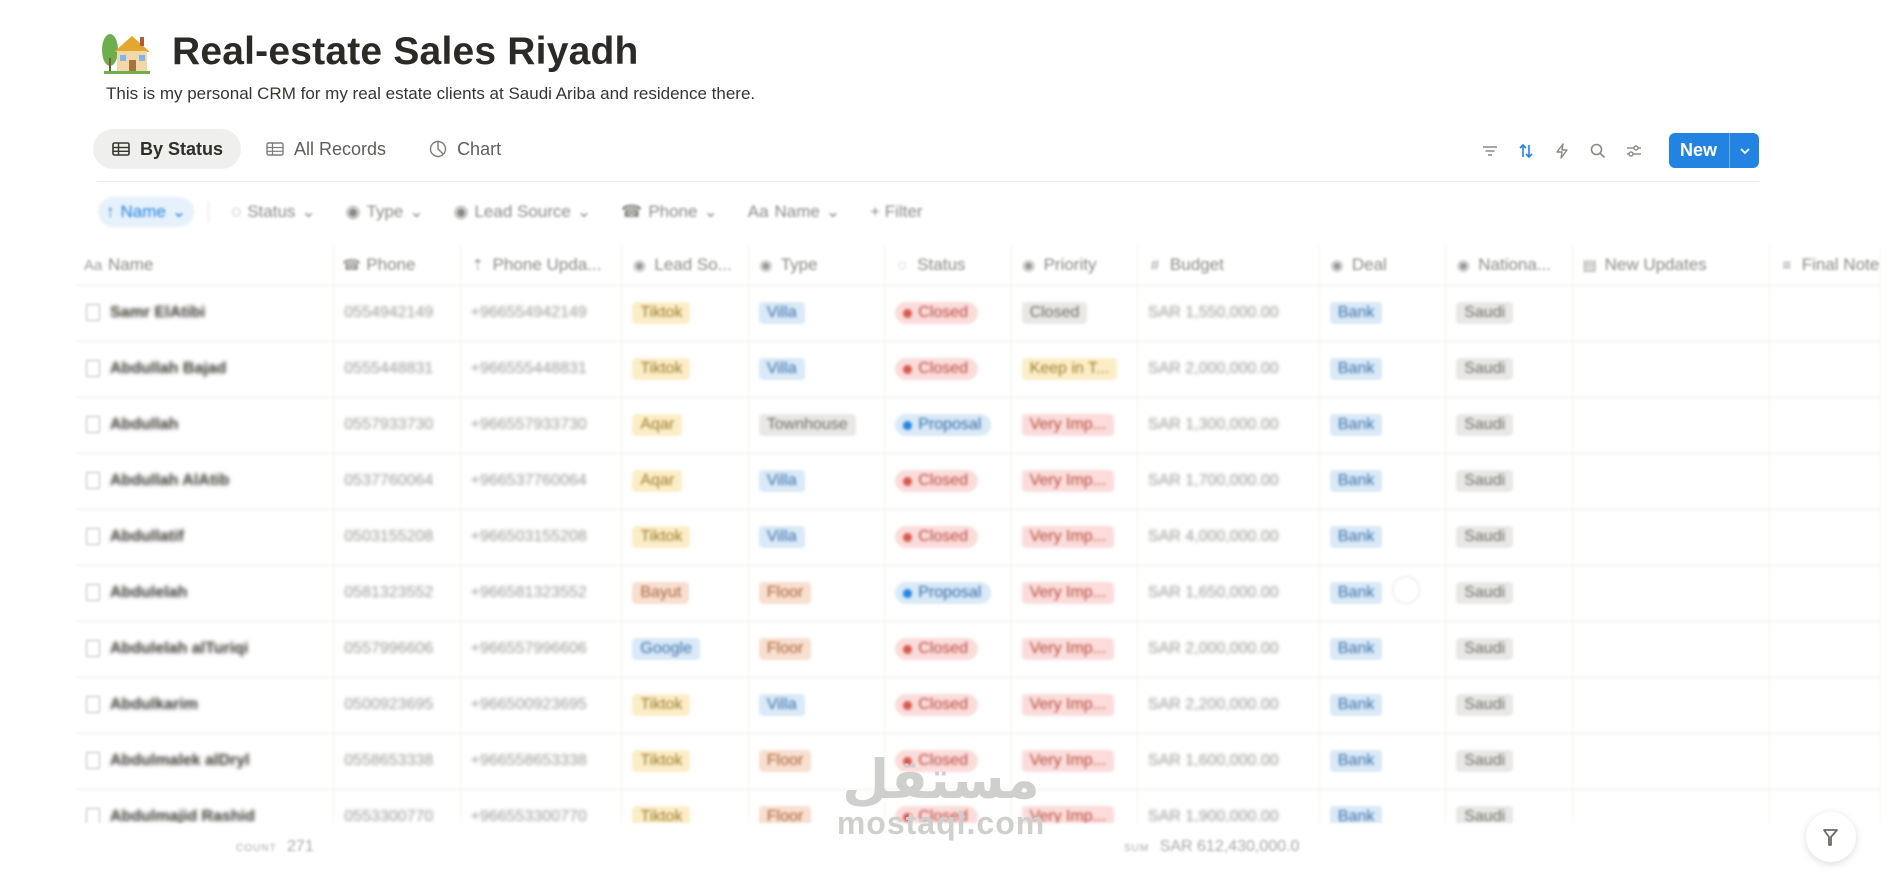 The height and width of the screenshot is (875, 1881). Describe the element at coordinates (1228, 313) in the screenshot. I see `cell-budget: SAR 1,550,000.00` at that location.